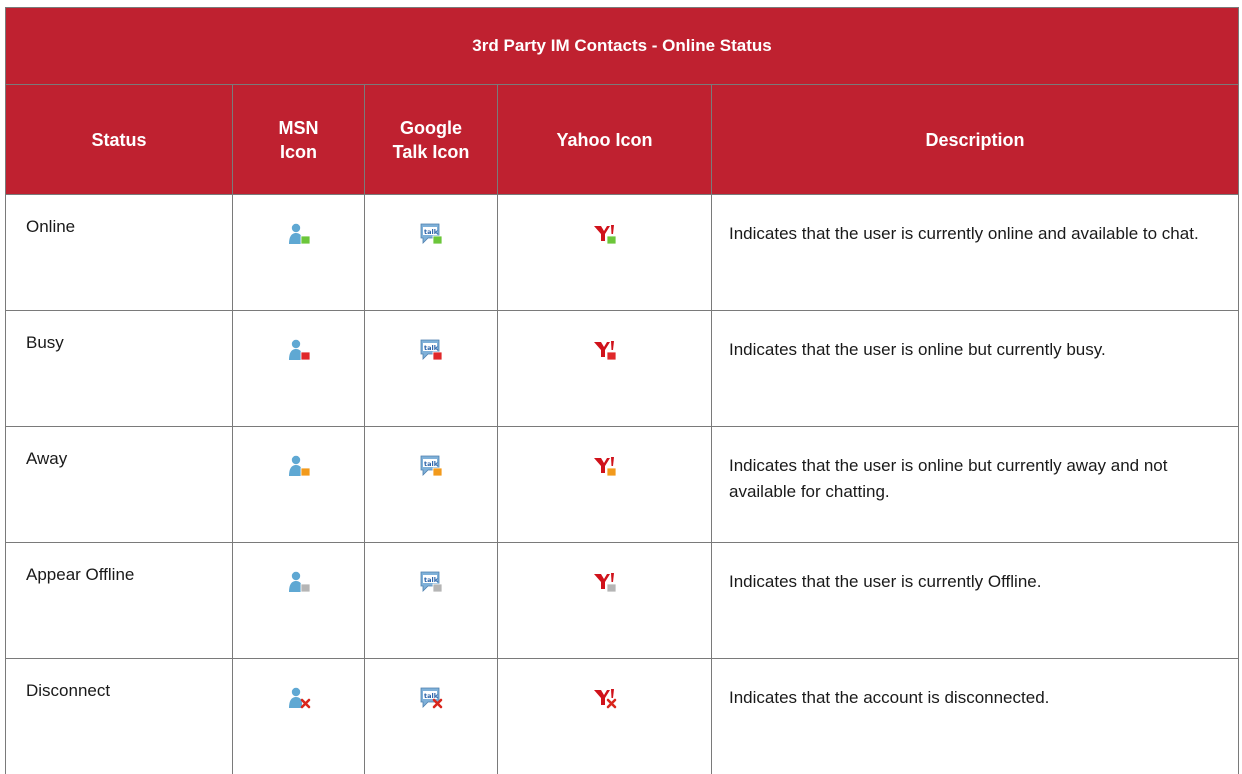  What do you see at coordinates (431, 128) in the screenshot?
I see `header-gtalk-line1: Google` at bounding box center [431, 128].